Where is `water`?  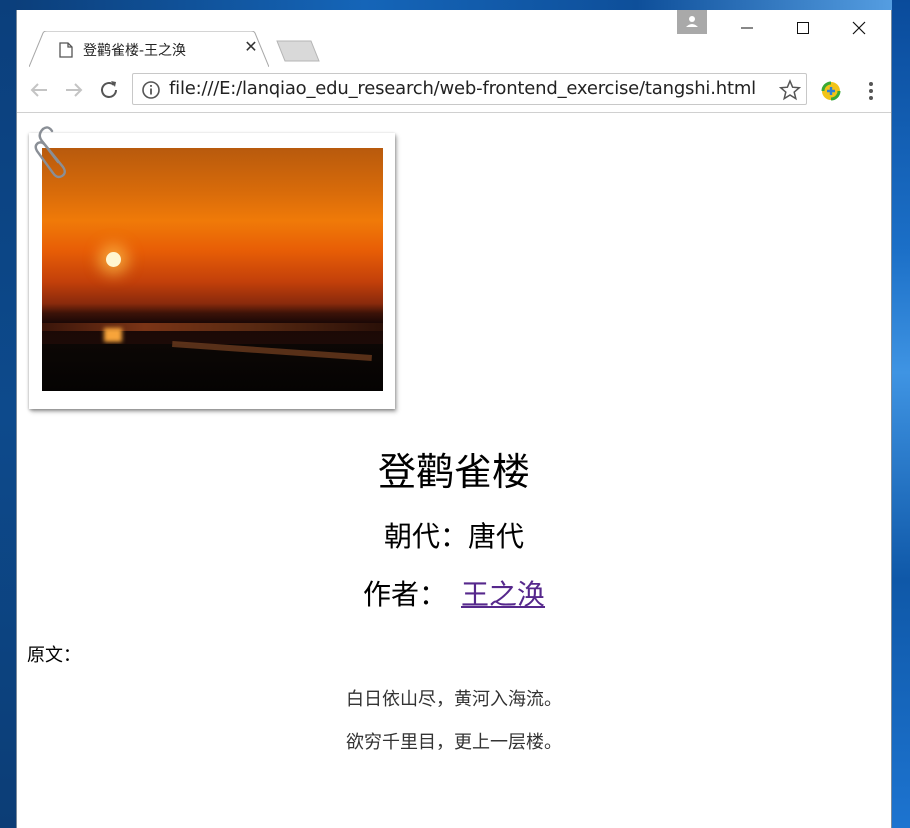 water is located at coordinates (212, 327).